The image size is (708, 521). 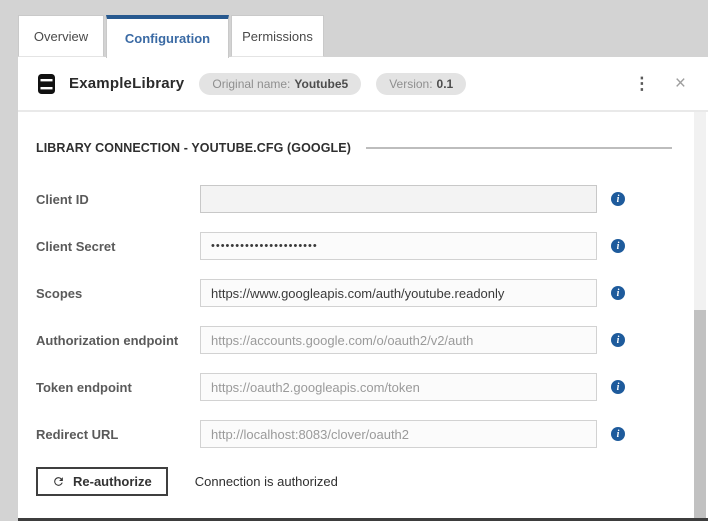 I want to click on authorization-endpoint-label: Authorization endpoint, so click(x=107, y=340).